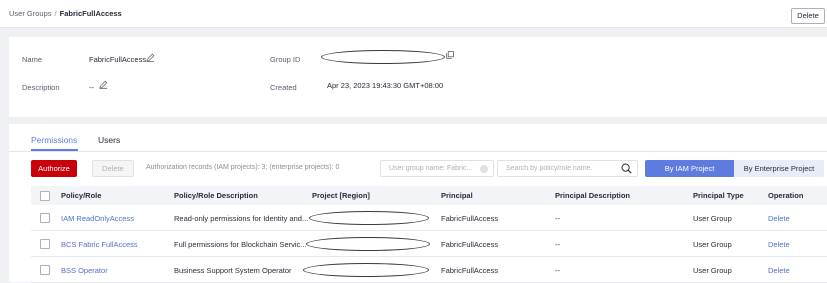 The image size is (827, 283). What do you see at coordinates (233, 270) in the screenshot?
I see `policy-description: Business Support System Operator` at bounding box center [233, 270].